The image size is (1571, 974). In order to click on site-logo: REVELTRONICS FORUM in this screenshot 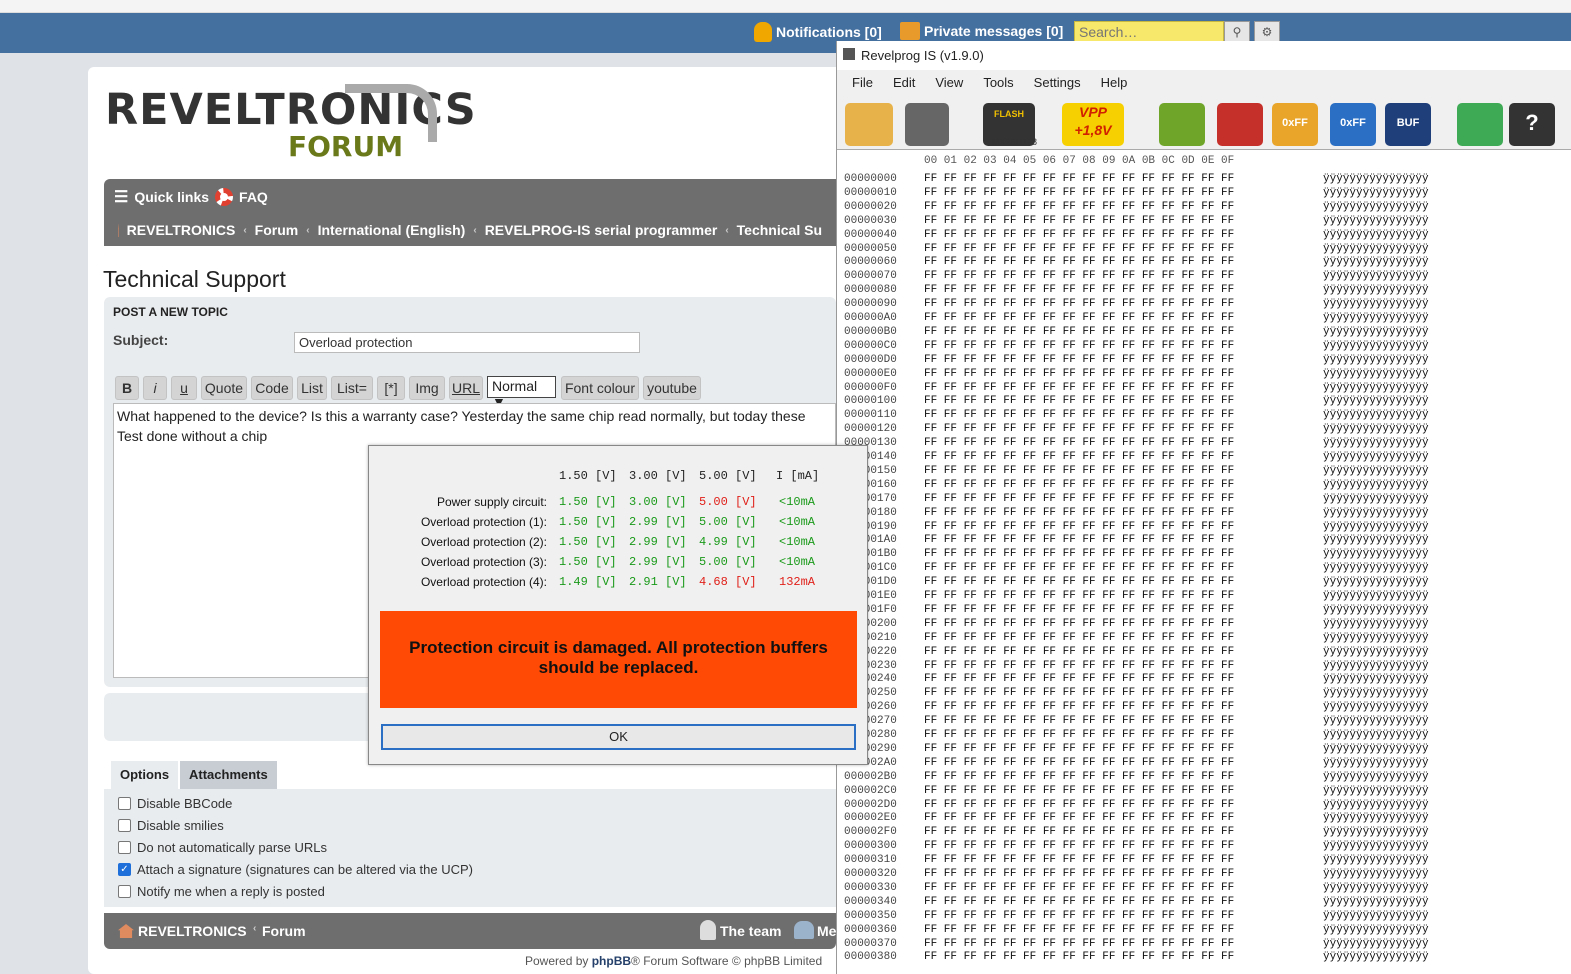, I will do `click(290, 122)`.